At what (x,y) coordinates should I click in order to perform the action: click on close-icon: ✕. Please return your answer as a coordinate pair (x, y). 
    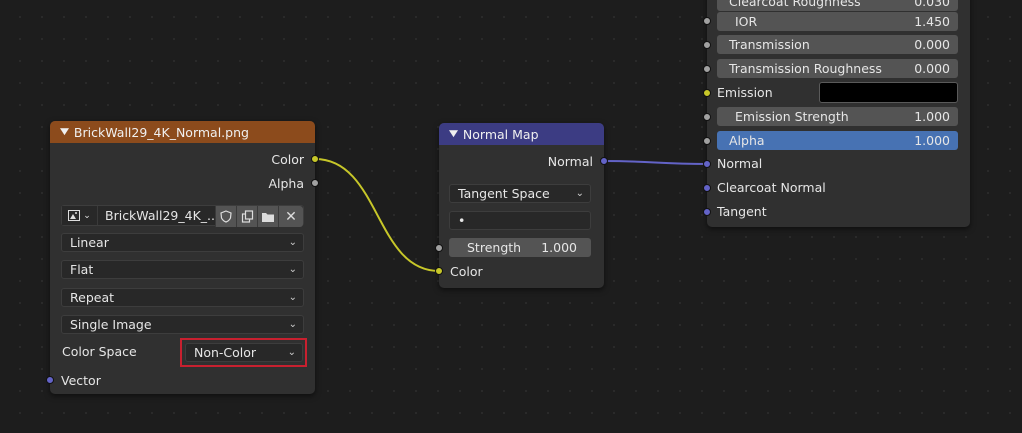
    Looking at the image, I should click on (291, 216).